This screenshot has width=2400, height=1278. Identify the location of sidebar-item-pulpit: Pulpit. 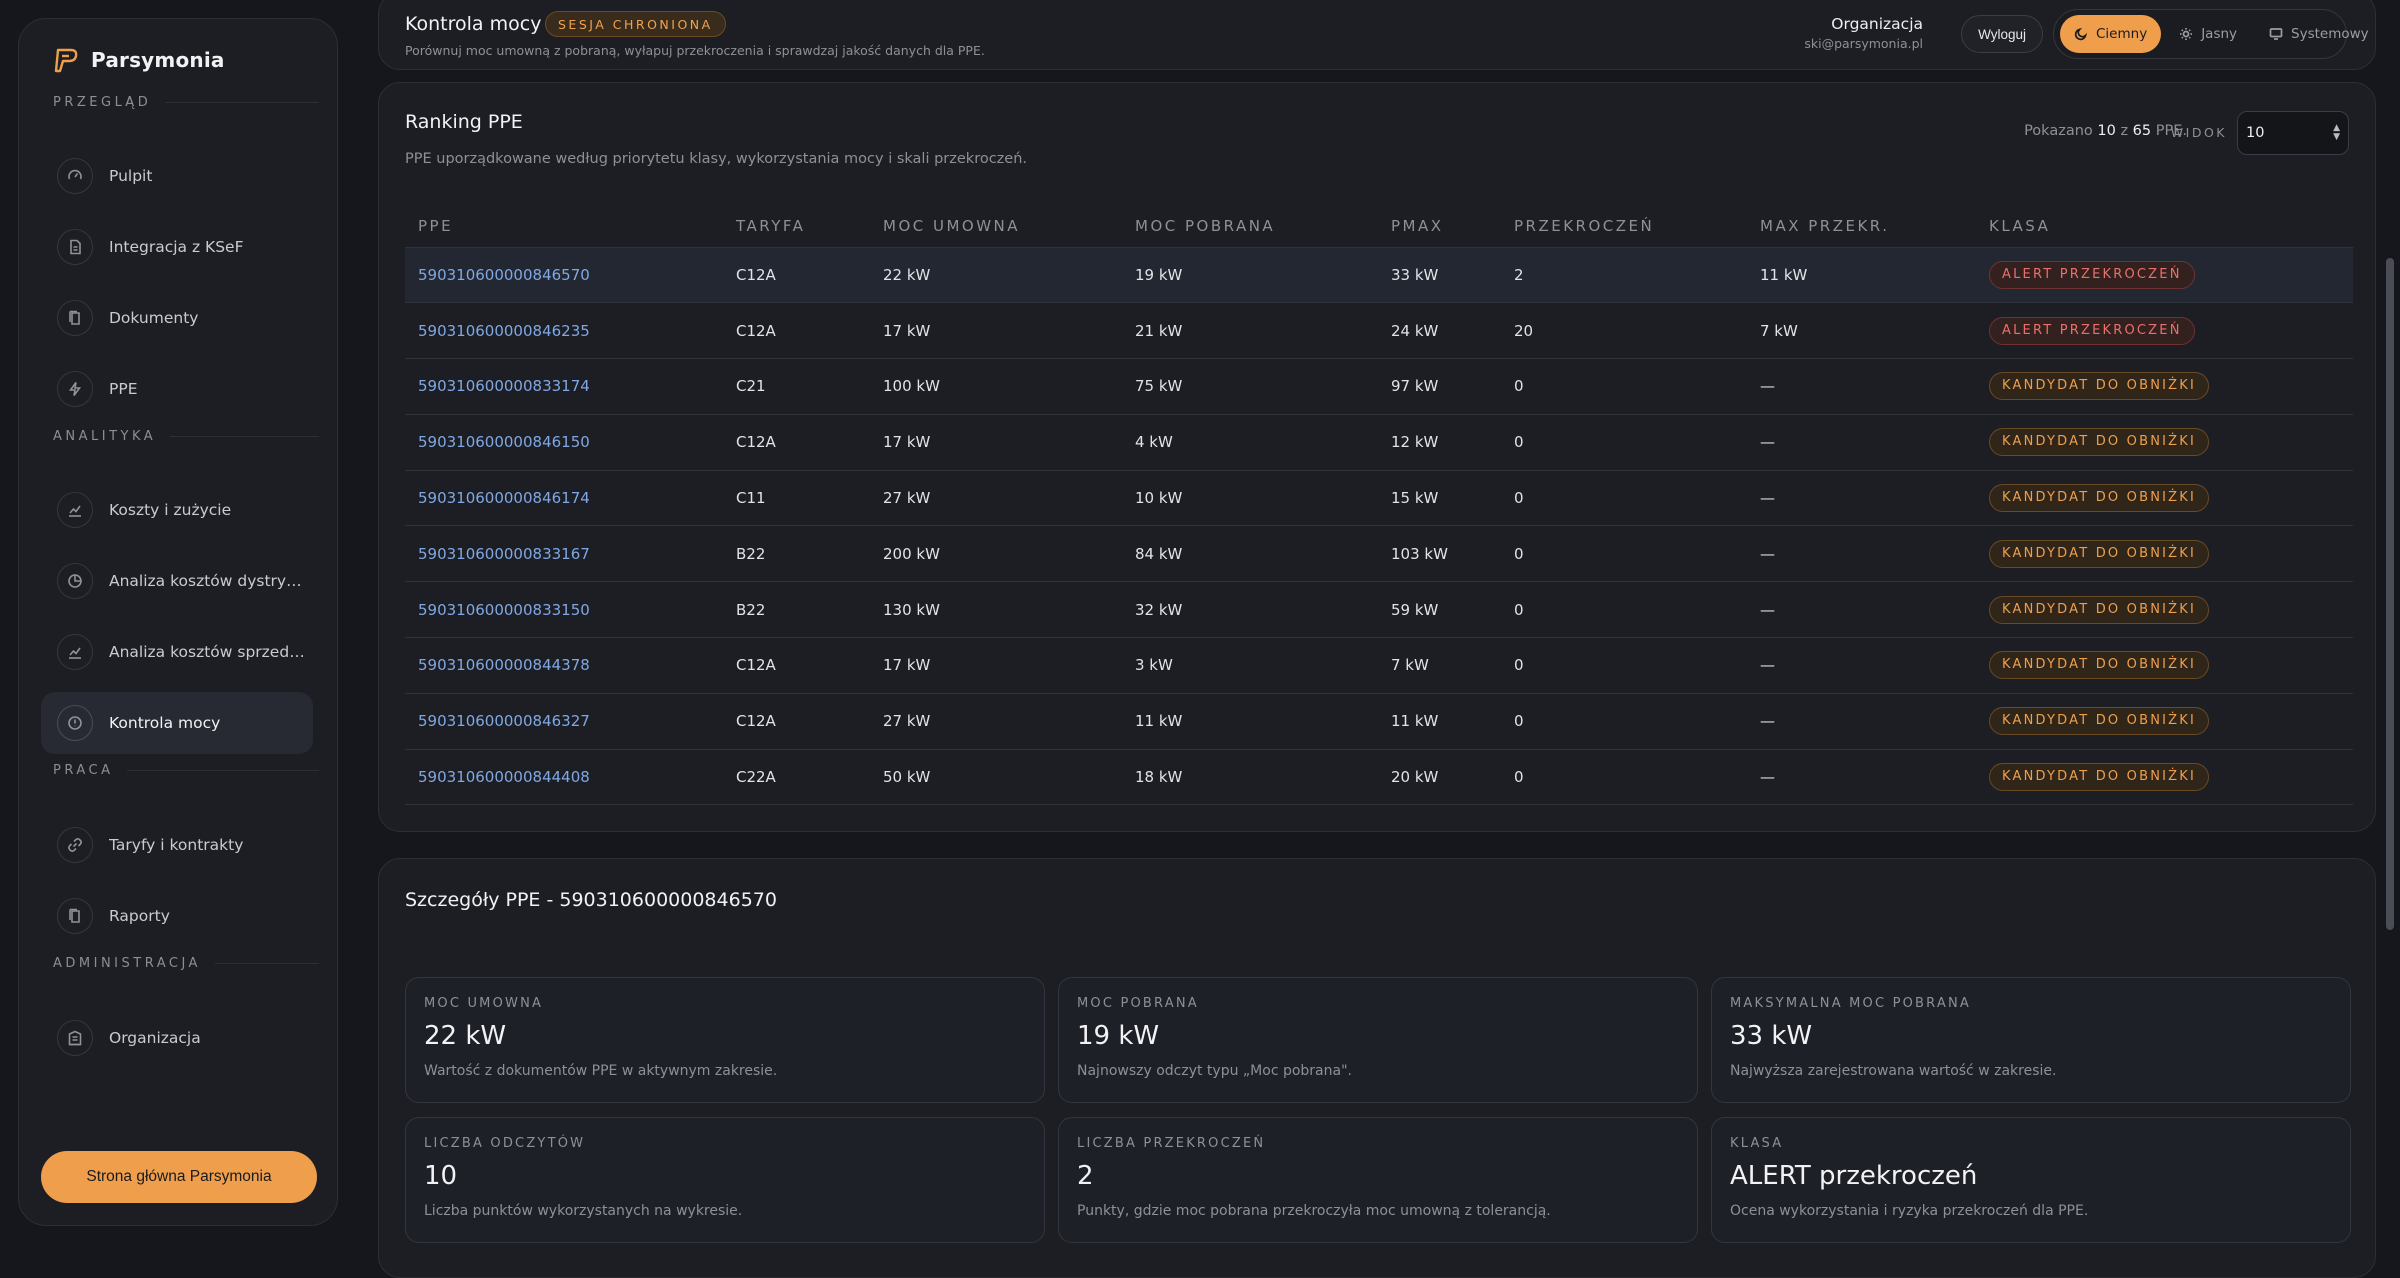
(177, 176).